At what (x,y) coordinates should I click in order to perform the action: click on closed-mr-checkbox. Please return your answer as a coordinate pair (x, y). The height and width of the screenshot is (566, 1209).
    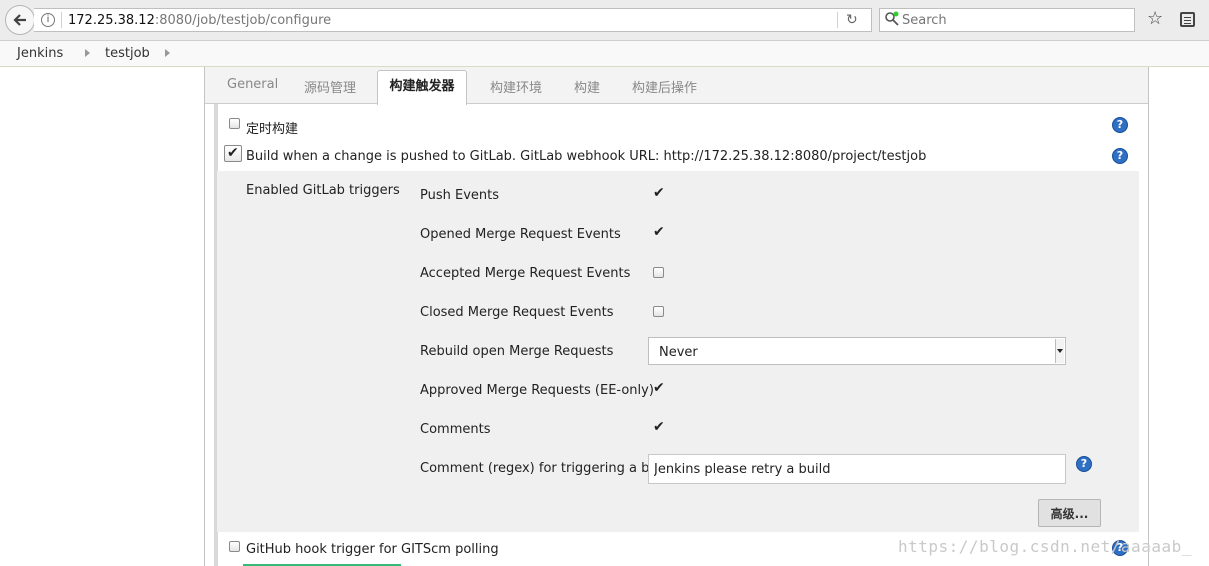
    Looking at the image, I should click on (658, 311).